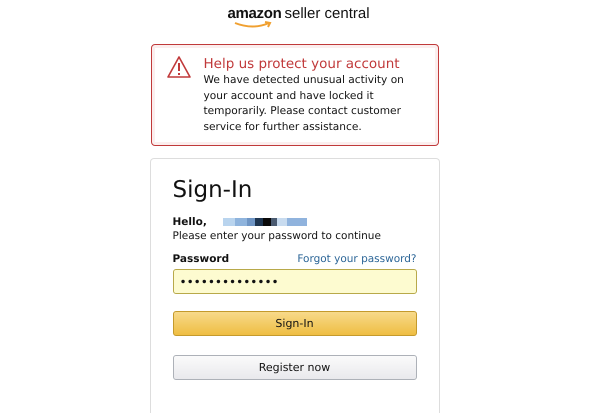  What do you see at coordinates (189, 222) in the screenshot?
I see `greeting-text: Hello,` at bounding box center [189, 222].